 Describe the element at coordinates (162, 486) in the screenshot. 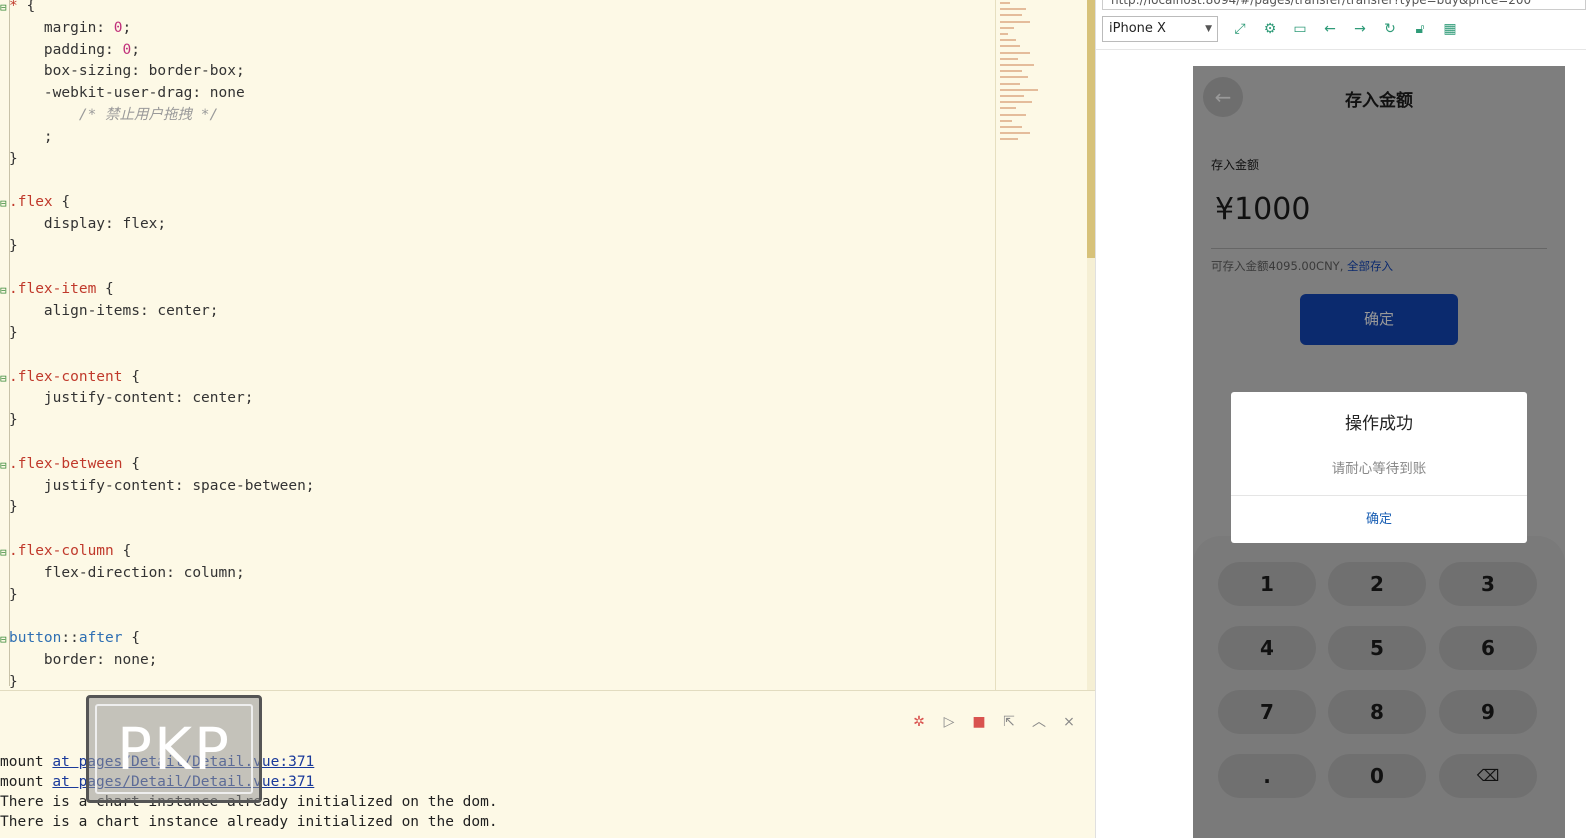

I see `code-line: justify-content: space-between;` at that location.